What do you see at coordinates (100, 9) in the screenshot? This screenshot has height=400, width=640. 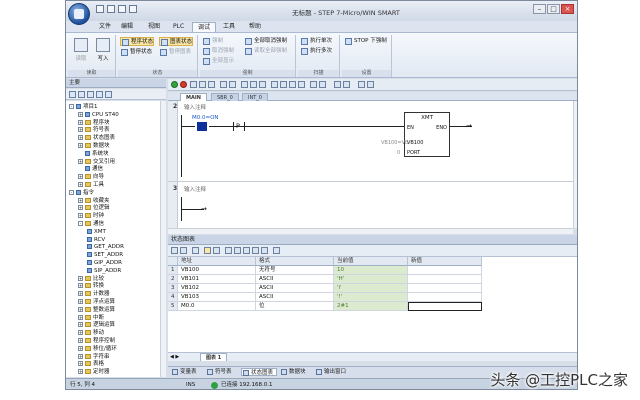 I see `save-icon` at bounding box center [100, 9].